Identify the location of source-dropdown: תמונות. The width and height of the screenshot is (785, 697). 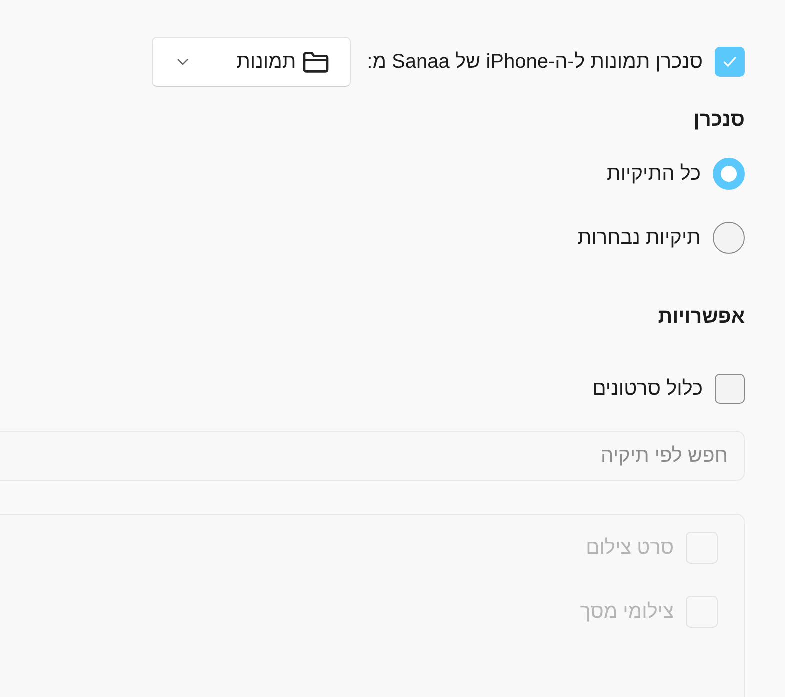
(252, 62).